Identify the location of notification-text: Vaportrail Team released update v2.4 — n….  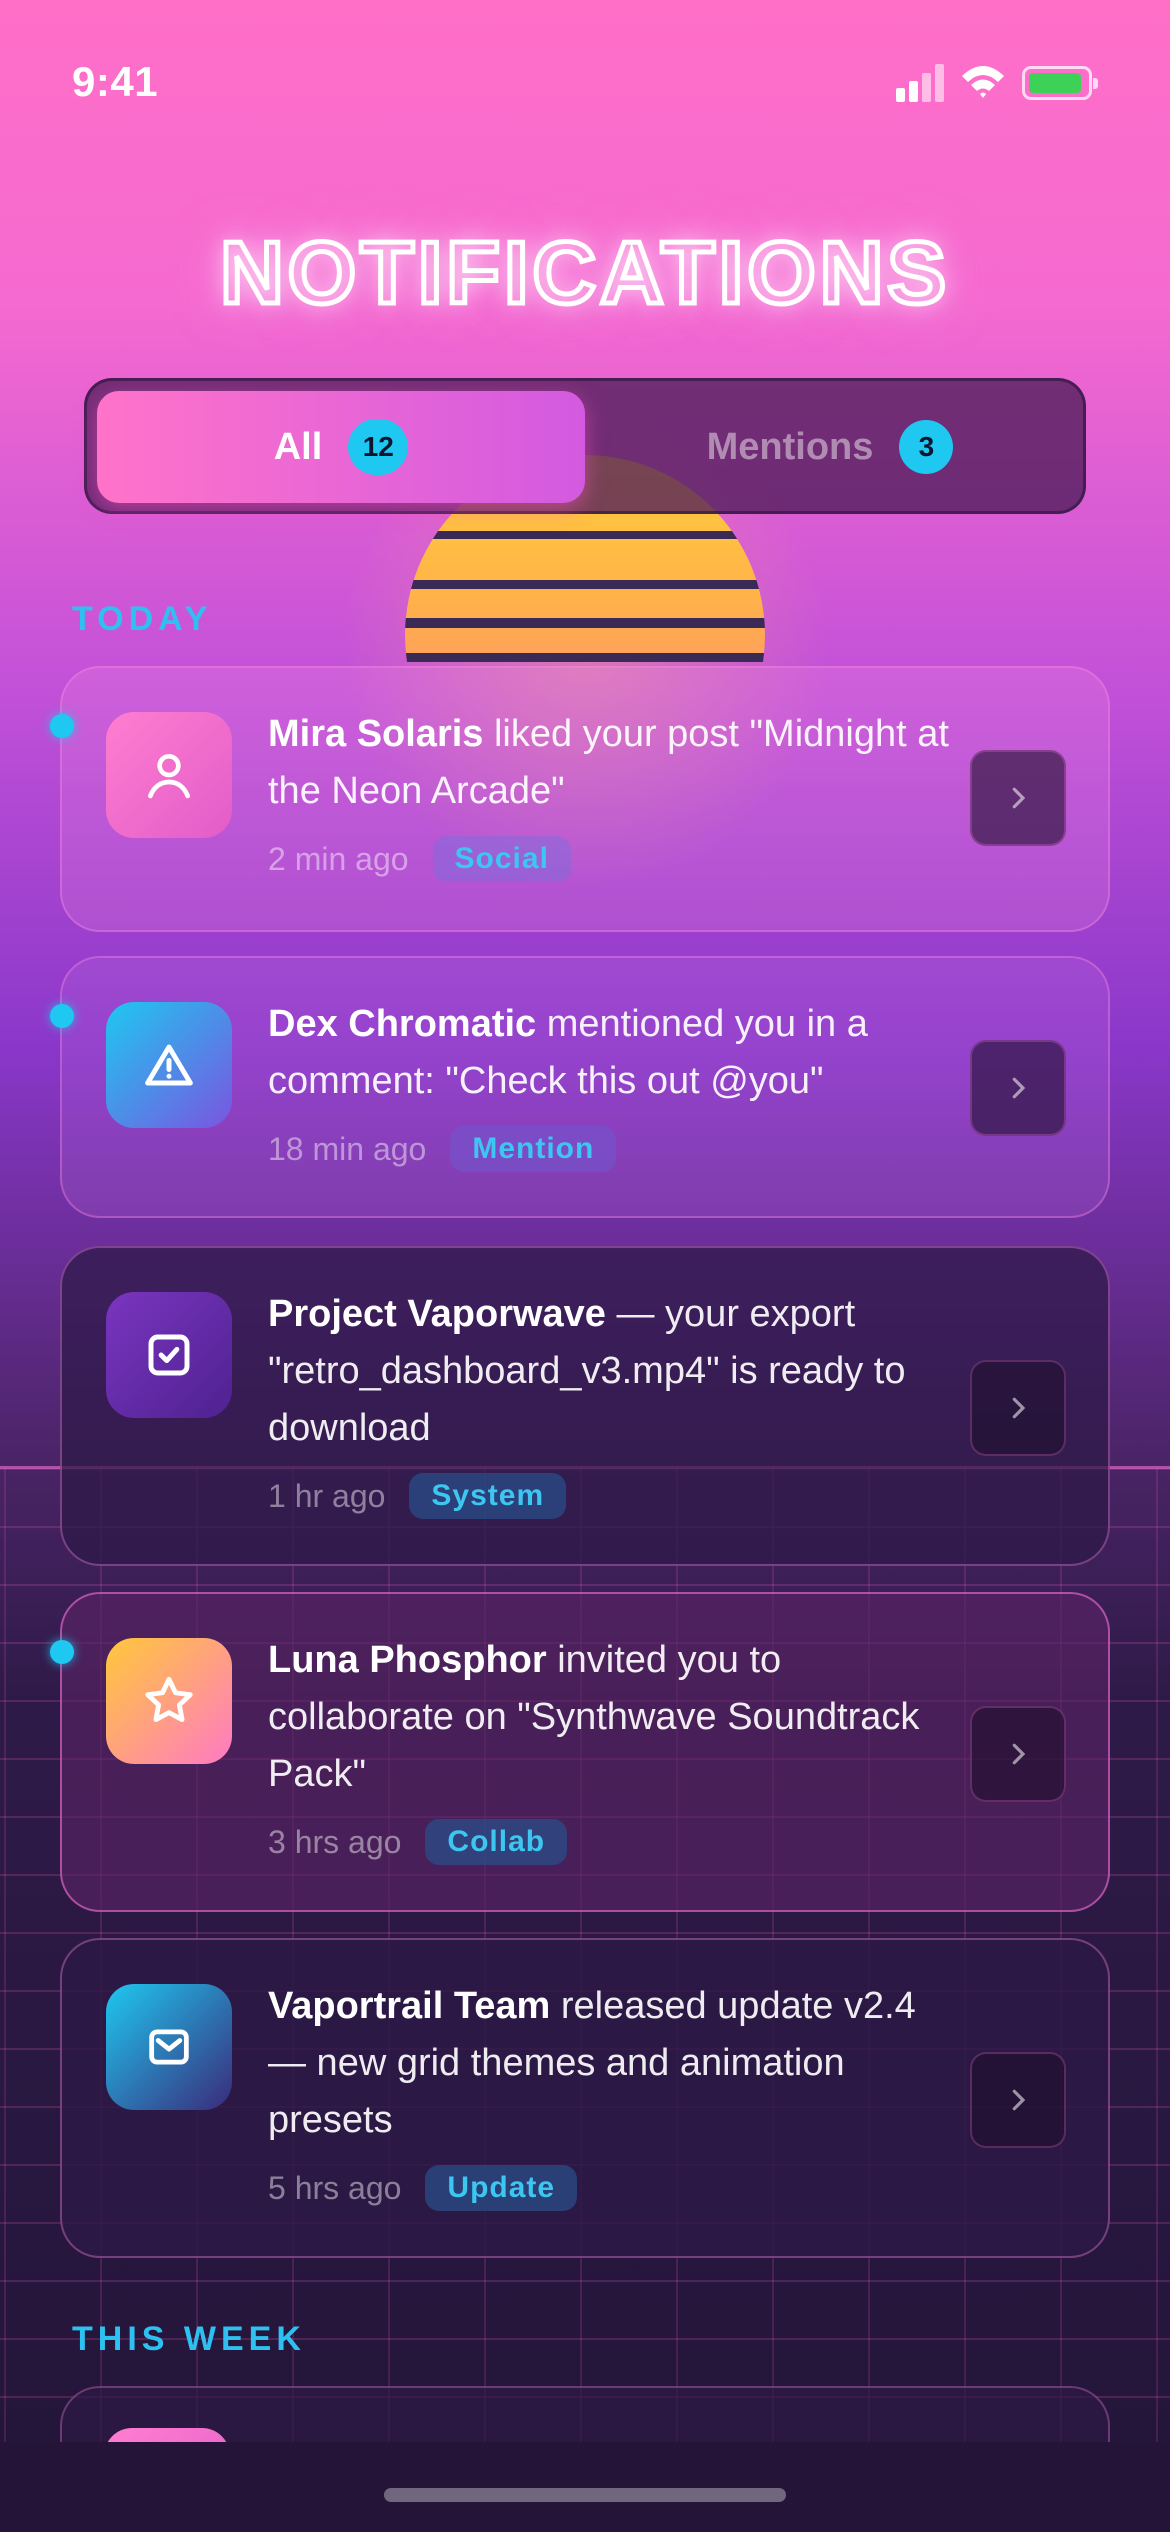
(592, 2063).